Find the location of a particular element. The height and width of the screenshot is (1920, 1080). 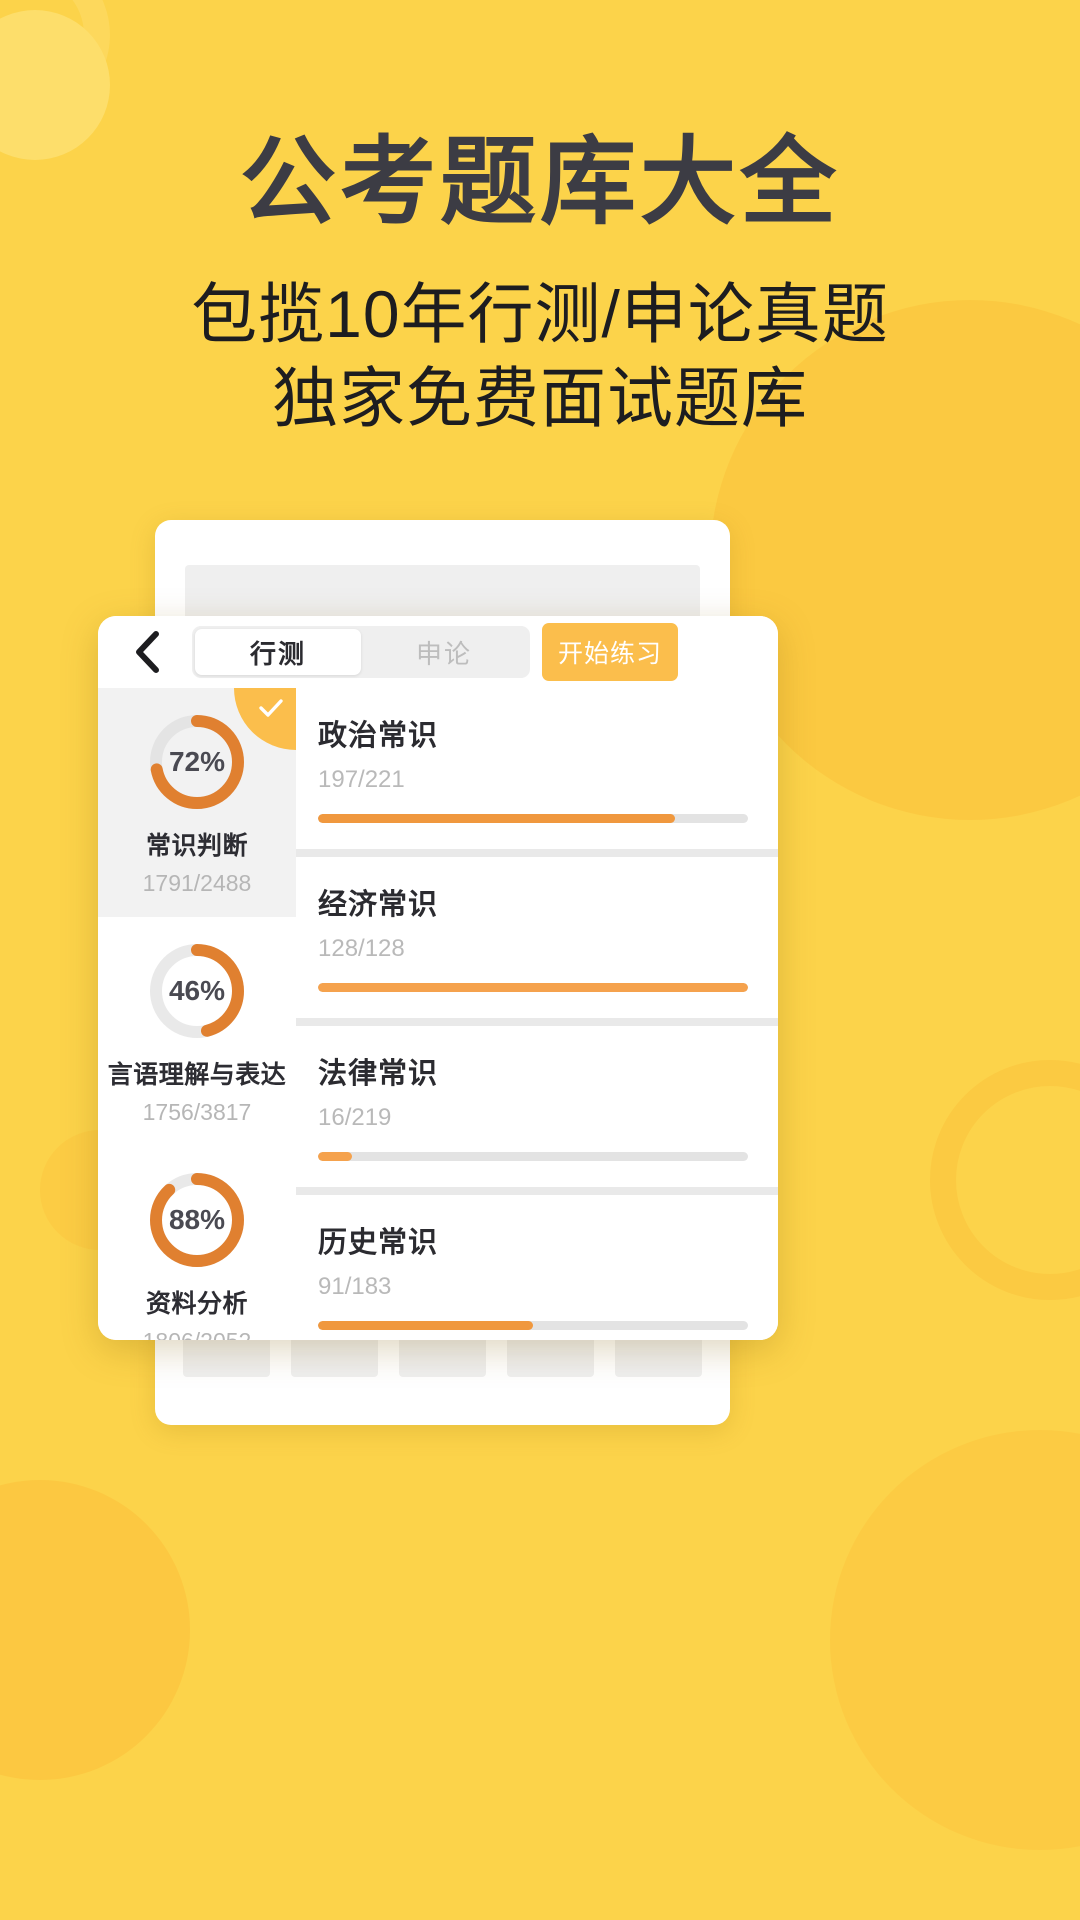

progress-ring: 46% is located at coordinates (197, 991).